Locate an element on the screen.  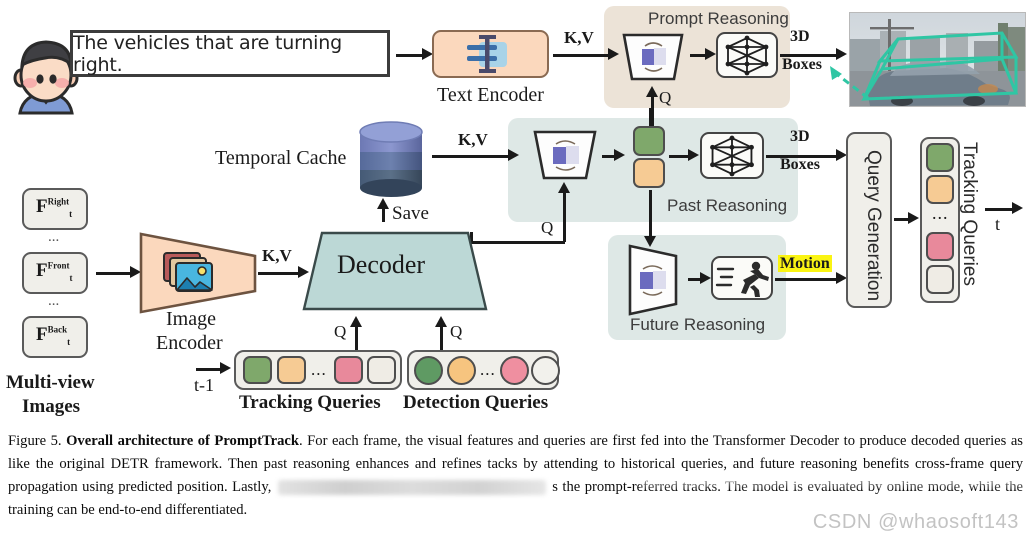
arrow-q-to-past-reasoning is located at coordinates (564, 216).